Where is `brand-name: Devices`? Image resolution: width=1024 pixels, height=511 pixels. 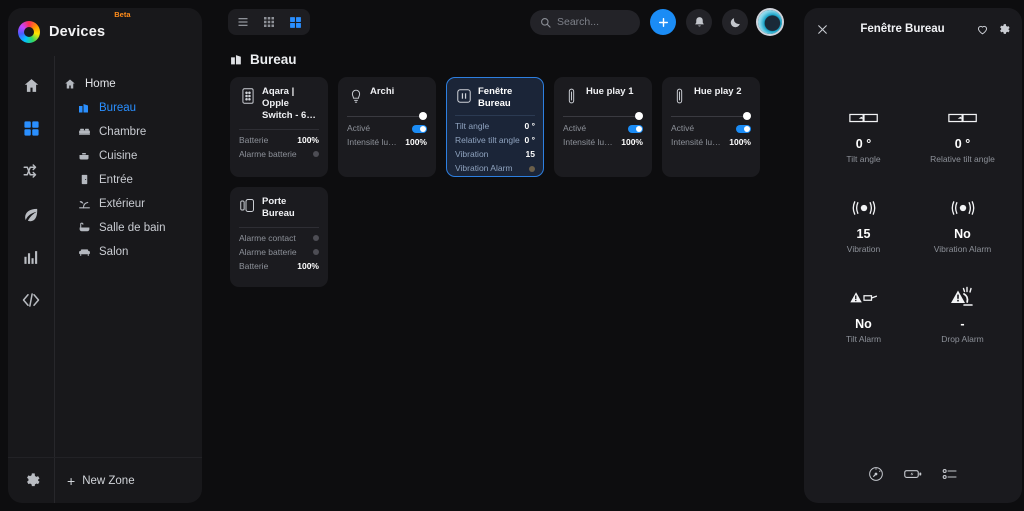 brand-name: Devices is located at coordinates (77, 32).